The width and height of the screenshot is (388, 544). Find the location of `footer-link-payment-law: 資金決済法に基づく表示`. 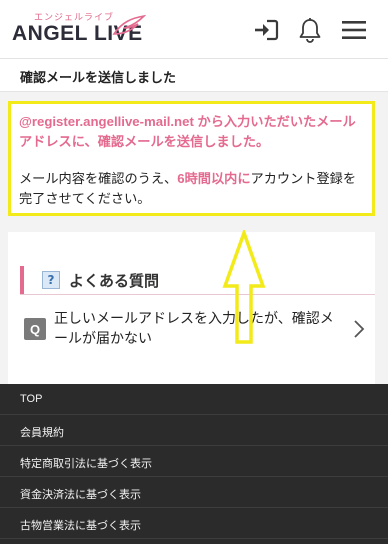

footer-link-payment-law: 資金決済法に基づく表示 is located at coordinates (194, 492).